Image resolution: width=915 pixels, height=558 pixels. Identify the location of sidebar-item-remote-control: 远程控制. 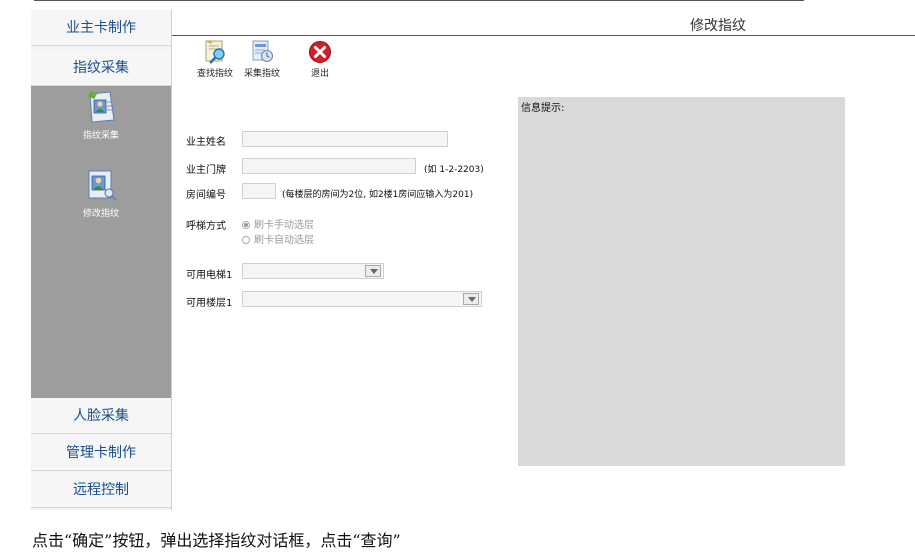
(101, 490).